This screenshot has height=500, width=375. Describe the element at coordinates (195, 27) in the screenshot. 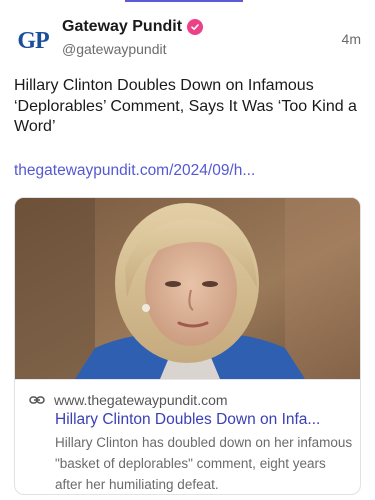

I see `verified-badge-icon` at that location.